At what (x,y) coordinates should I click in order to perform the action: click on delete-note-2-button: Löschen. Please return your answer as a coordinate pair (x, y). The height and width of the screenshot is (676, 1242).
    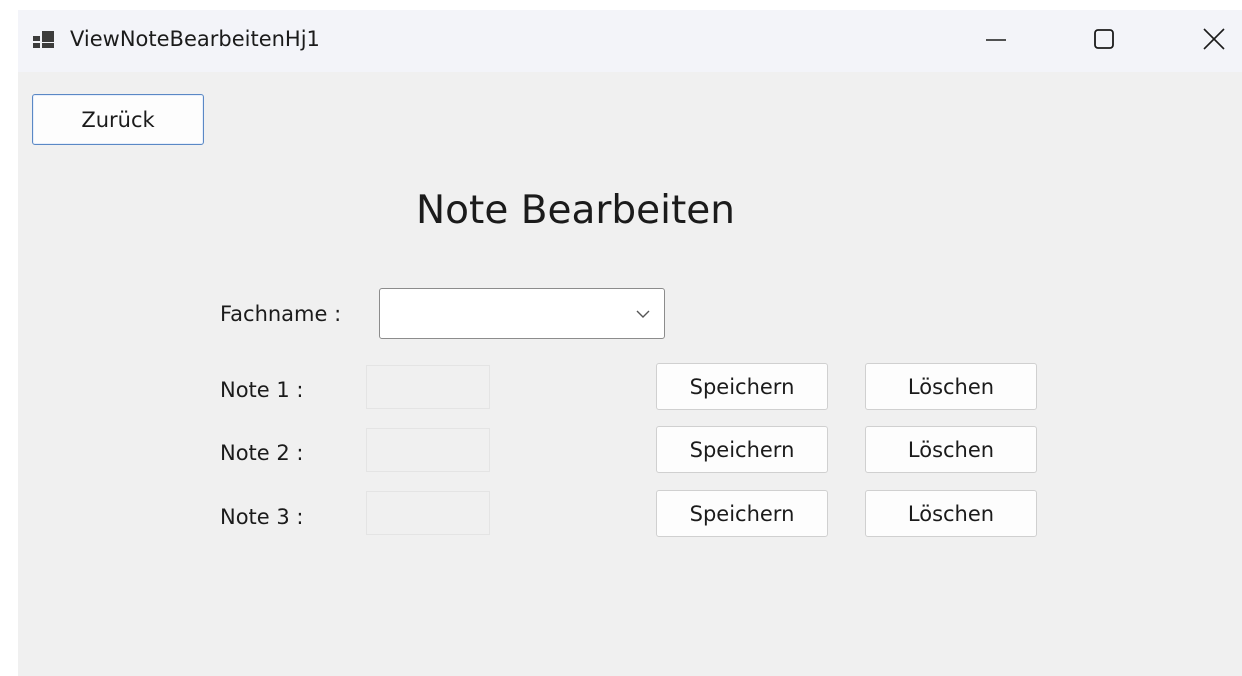
    Looking at the image, I should click on (951, 449).